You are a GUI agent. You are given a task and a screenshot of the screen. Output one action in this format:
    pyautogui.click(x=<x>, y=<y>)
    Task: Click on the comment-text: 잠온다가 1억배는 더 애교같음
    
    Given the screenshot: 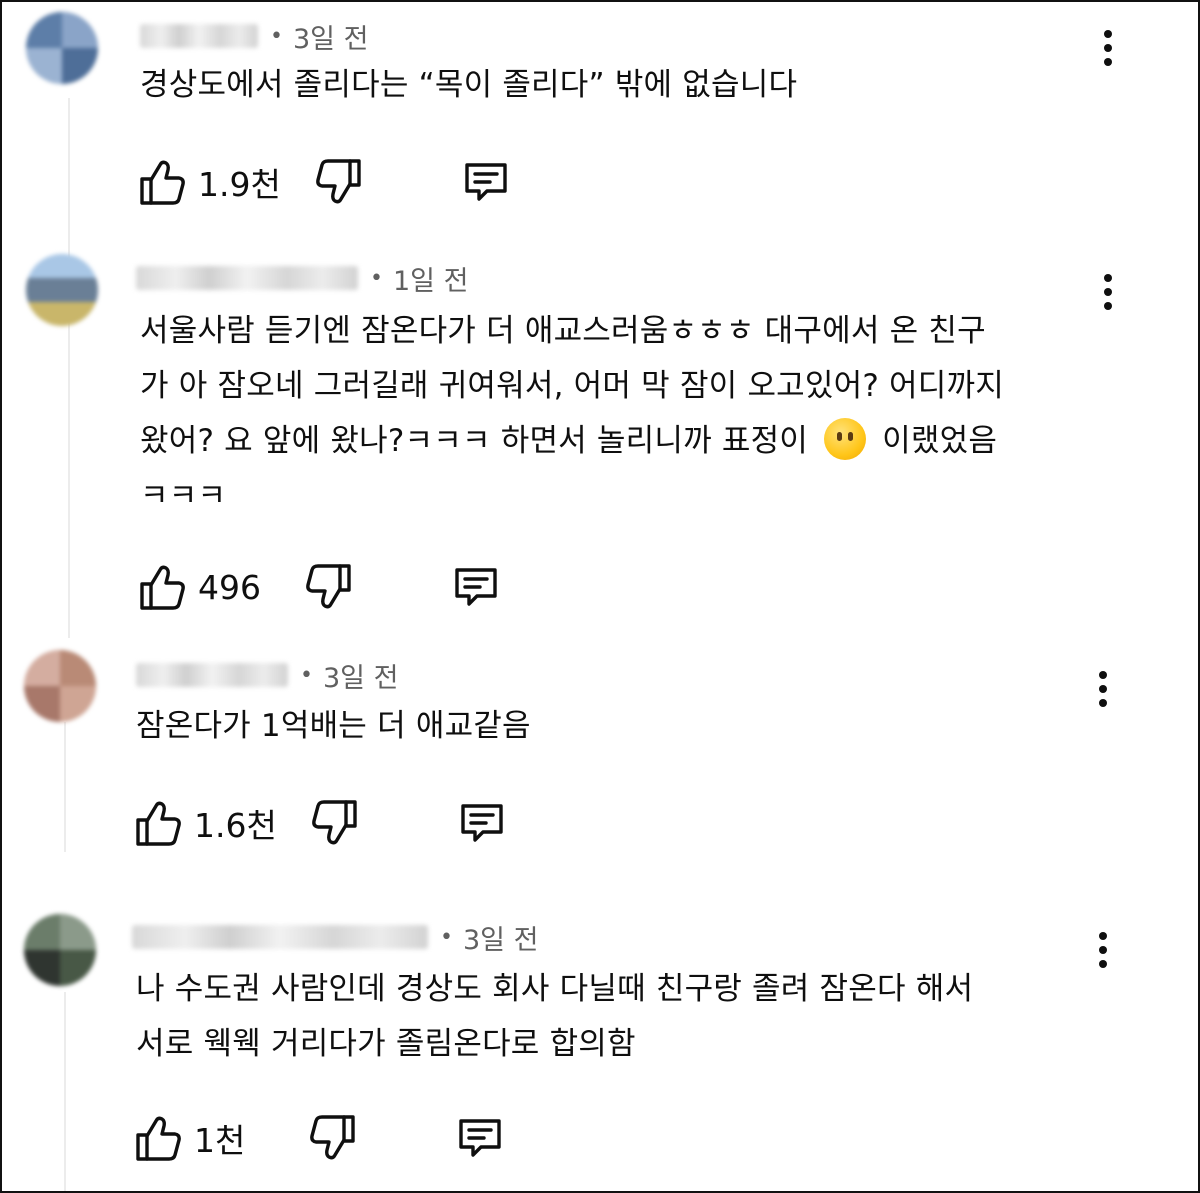 What is the action you would take?
    pyautogui.click(x=333, y=726)
    